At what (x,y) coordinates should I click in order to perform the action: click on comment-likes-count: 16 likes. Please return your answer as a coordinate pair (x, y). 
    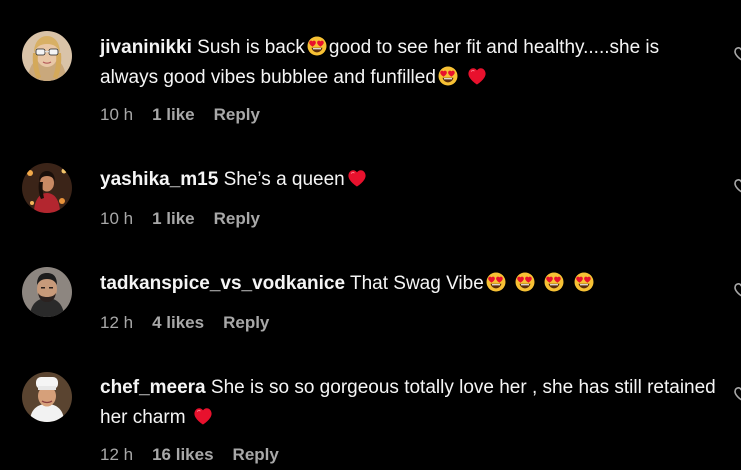
    Looking at the image, I should click on (182, 455).